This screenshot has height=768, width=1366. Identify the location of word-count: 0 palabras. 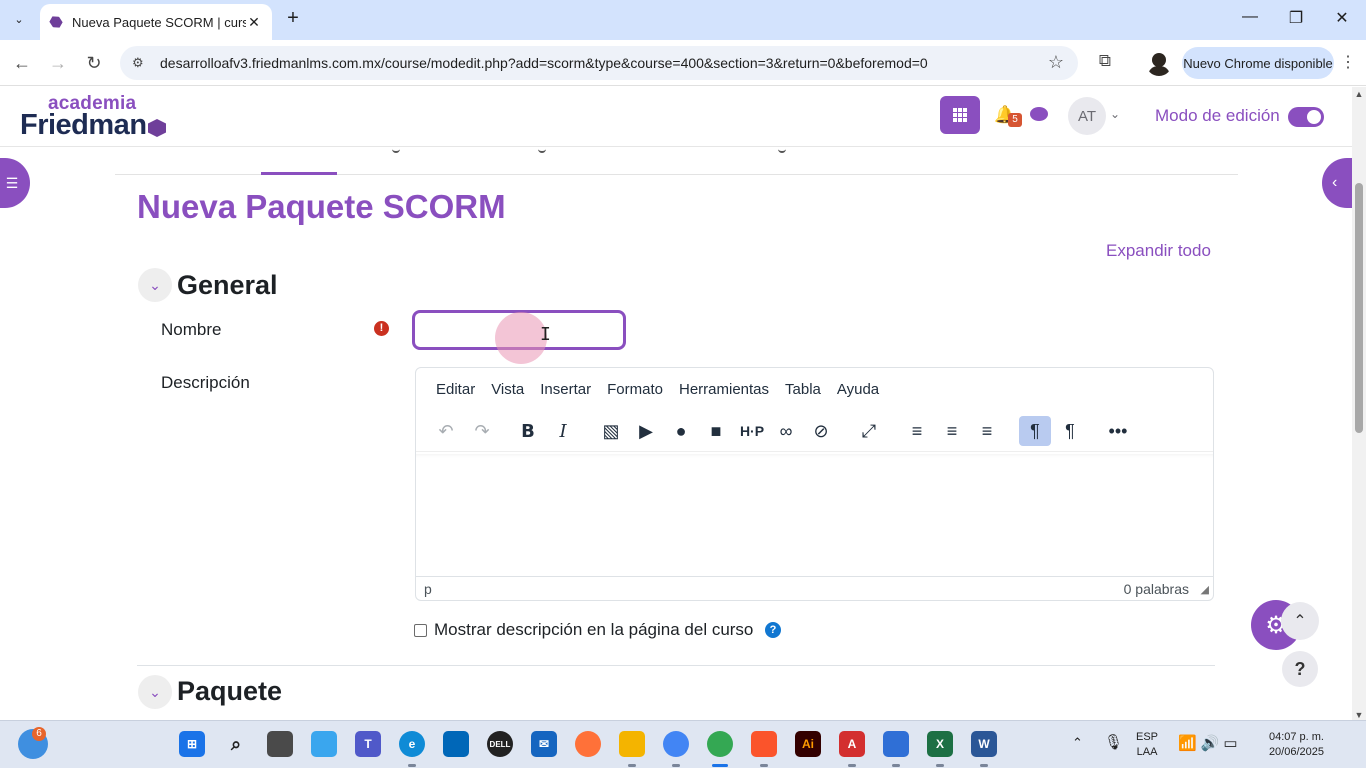
(1156, 589).